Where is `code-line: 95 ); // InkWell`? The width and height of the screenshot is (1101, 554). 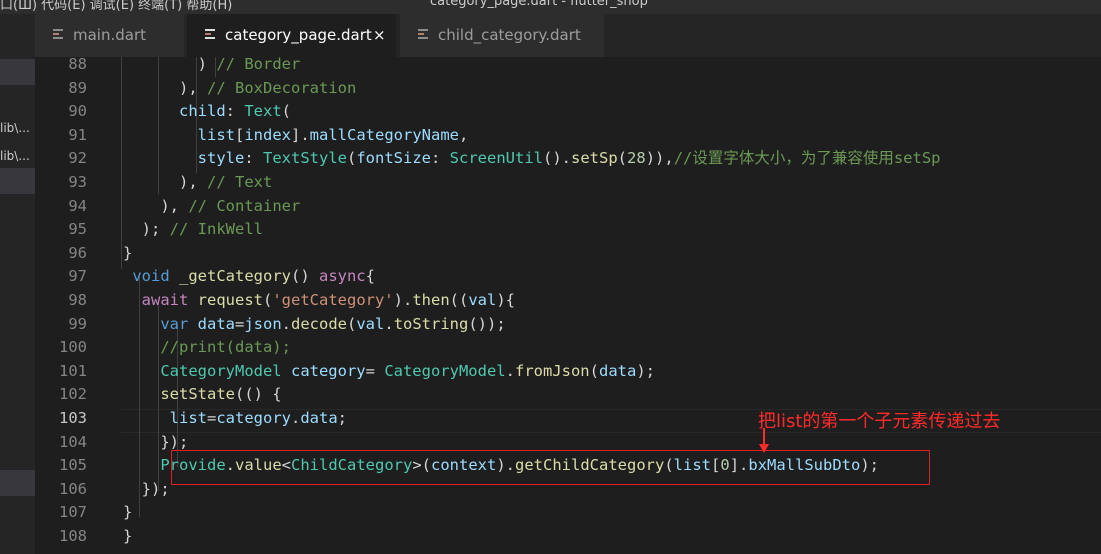
code-line: 95 ); // InkWell is located at coordinates (568, 230).